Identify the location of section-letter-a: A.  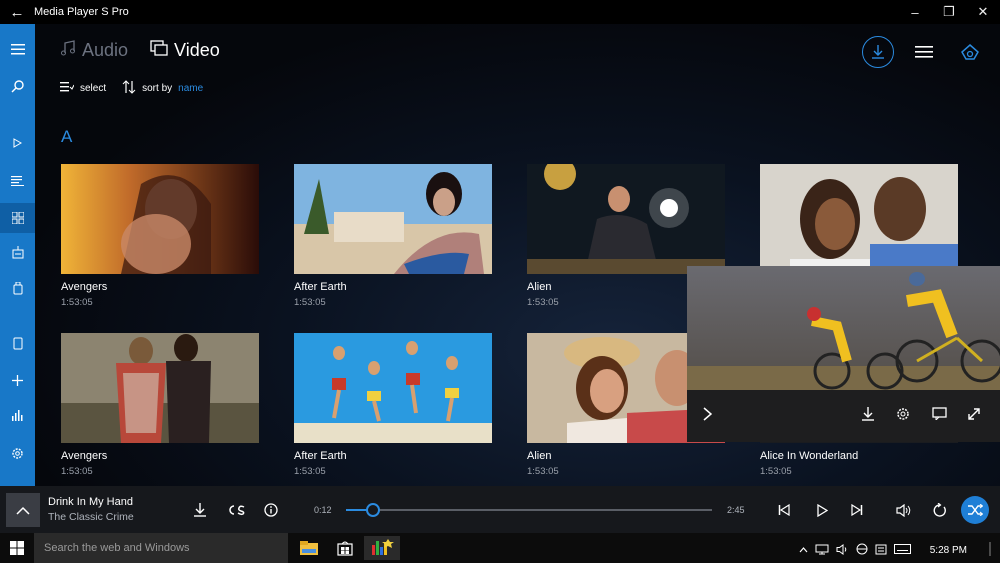
(67, 136).